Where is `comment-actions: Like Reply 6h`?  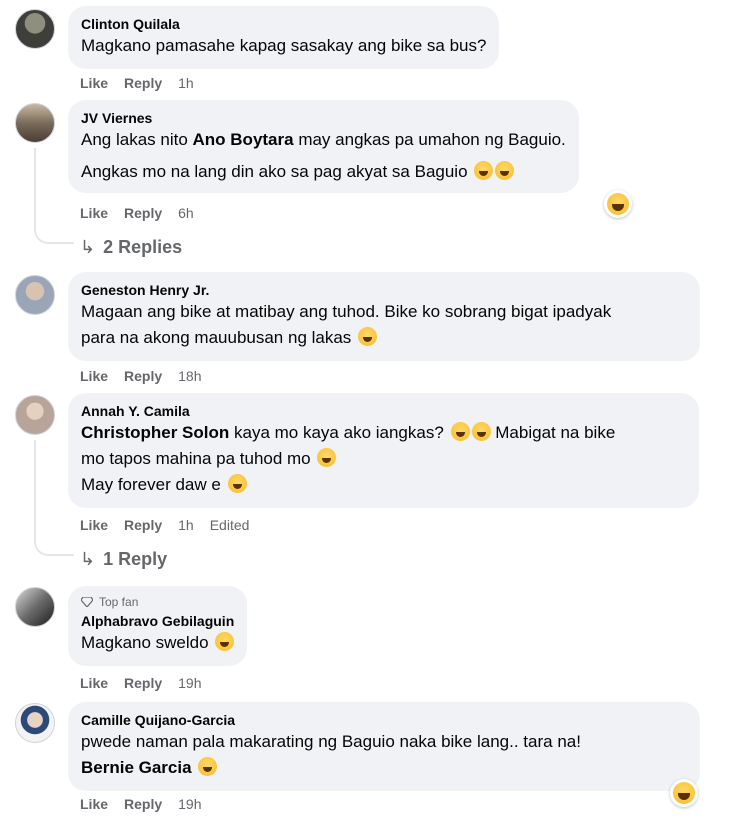
comment-actions: Like Reply 6h is located at coordinates (145, 213).